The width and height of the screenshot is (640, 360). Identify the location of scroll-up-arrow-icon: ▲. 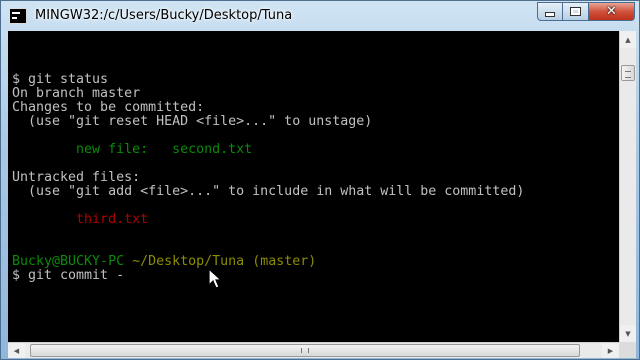
(628, 39).